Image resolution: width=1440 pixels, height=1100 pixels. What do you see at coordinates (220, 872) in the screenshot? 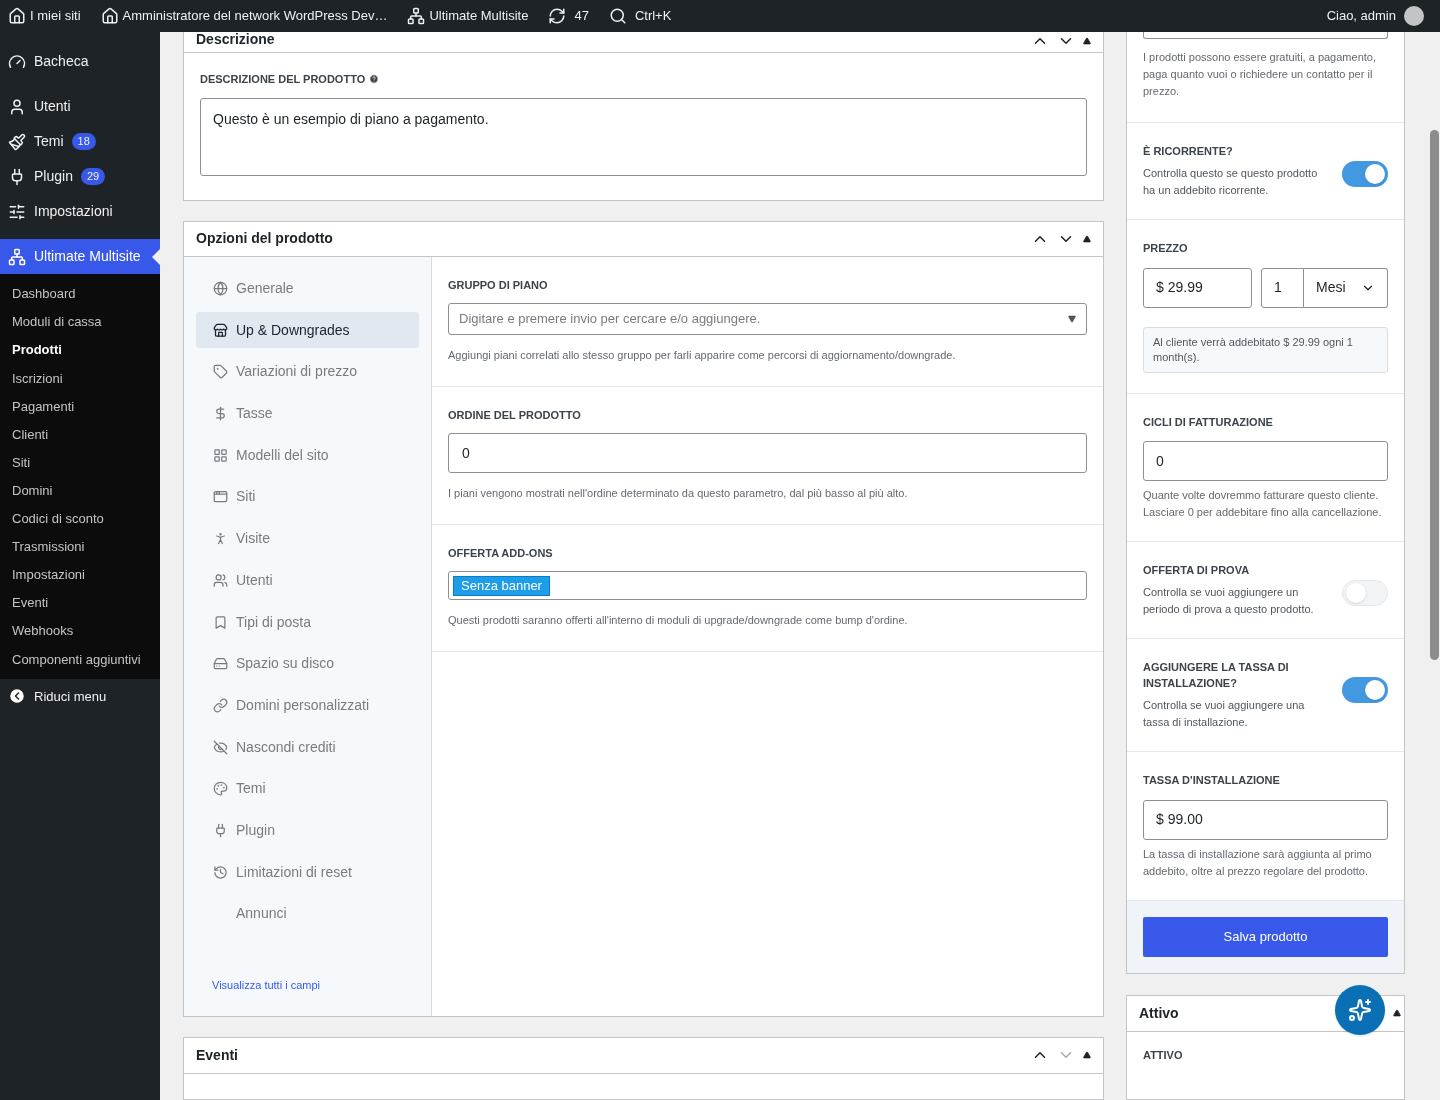
I see `history-icon` at bounding box center [220, 872].